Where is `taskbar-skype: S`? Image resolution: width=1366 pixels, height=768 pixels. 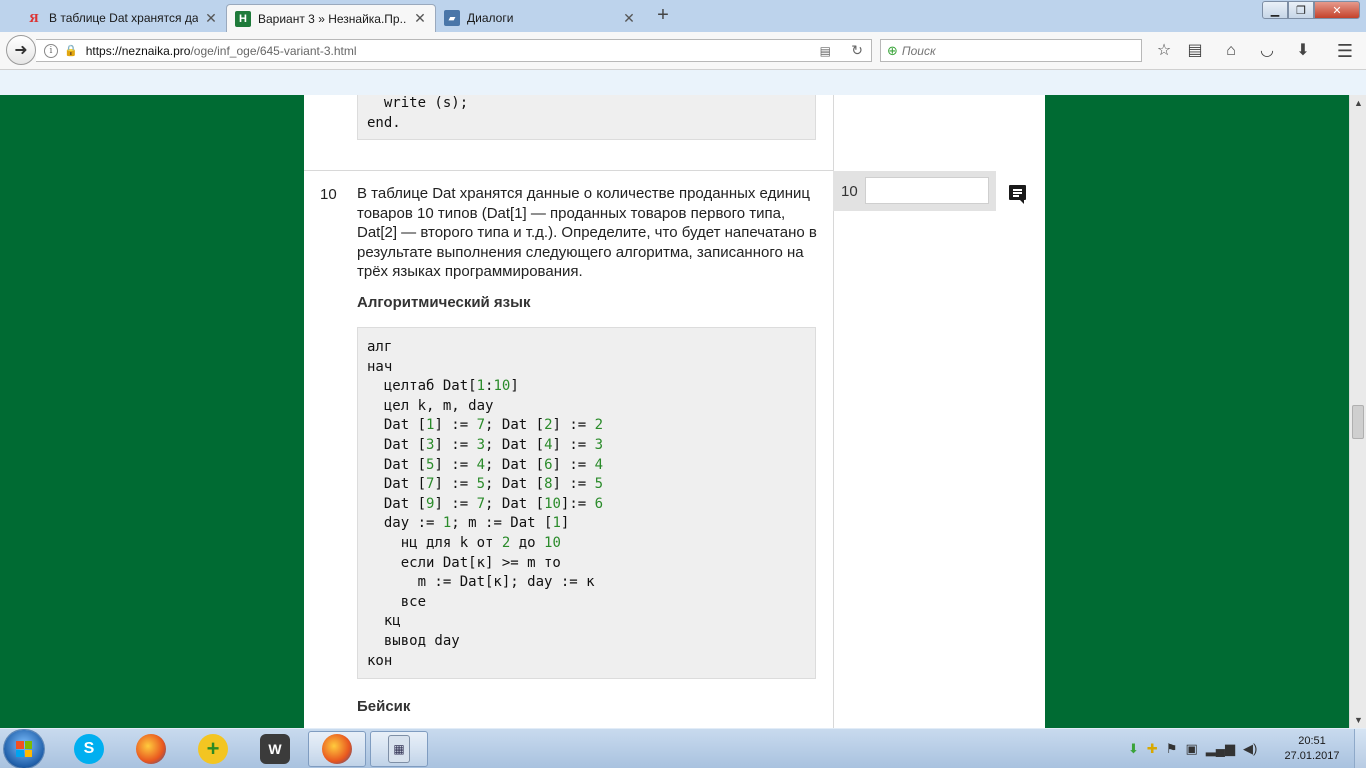
taskbar-skype: S is located at coordinates (89, 749).